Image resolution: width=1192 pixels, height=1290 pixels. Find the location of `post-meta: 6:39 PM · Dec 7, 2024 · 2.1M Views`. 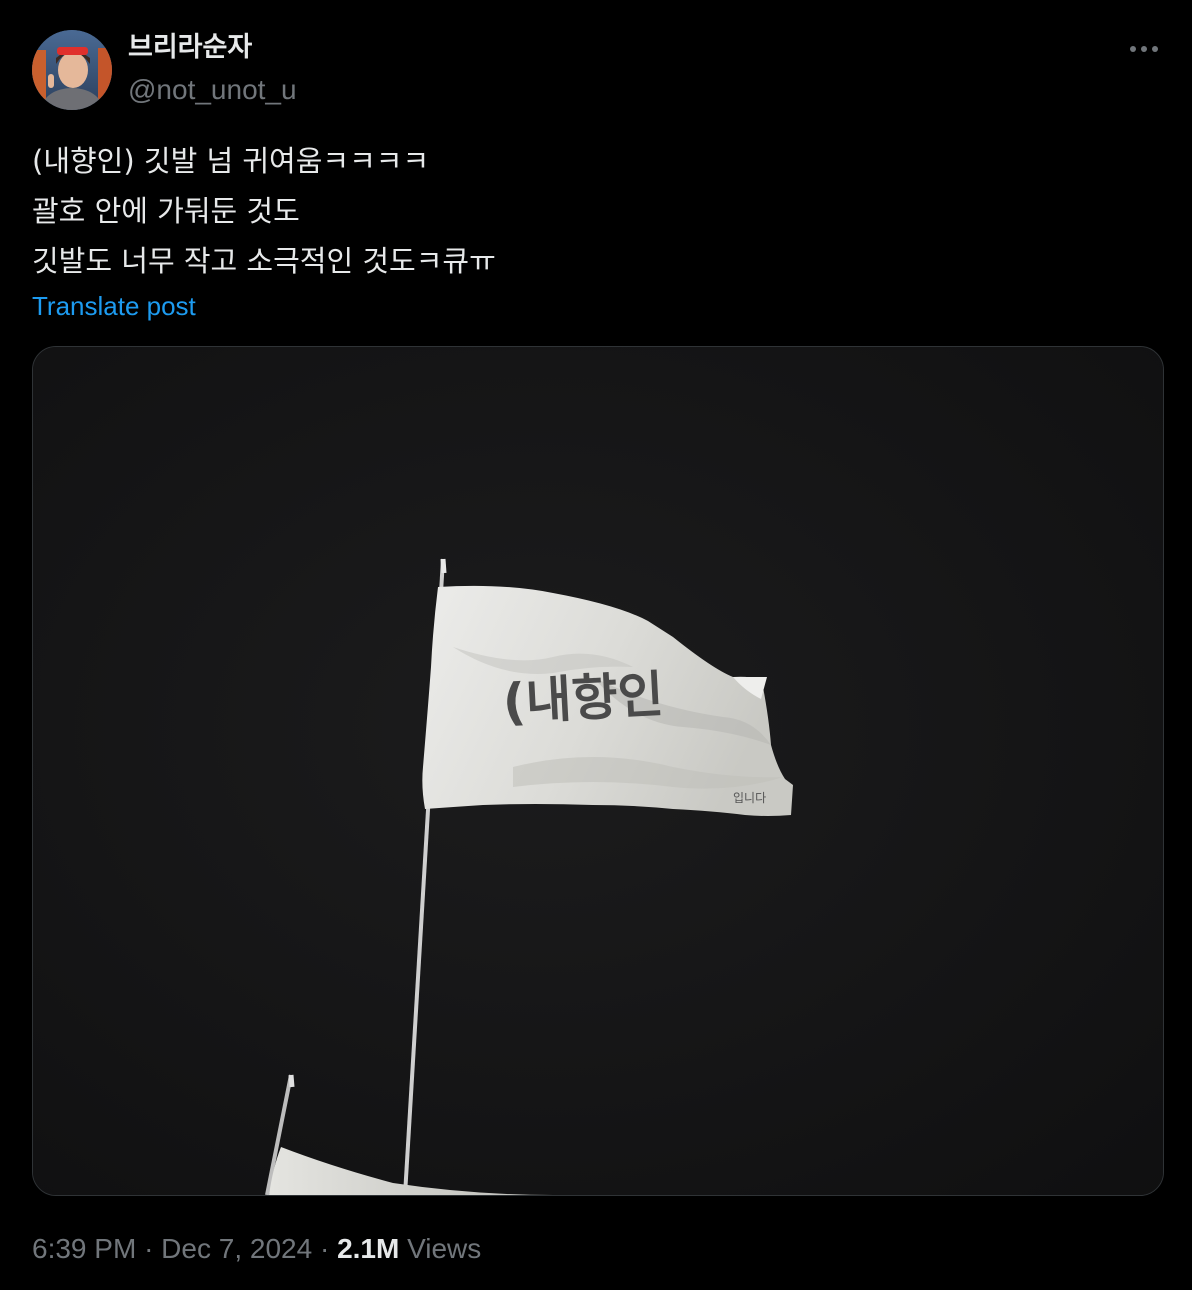

post-meta: 6:39 PM · Dec 7, 2024 · 2.1M Views is located at coordinates (256, 1249).